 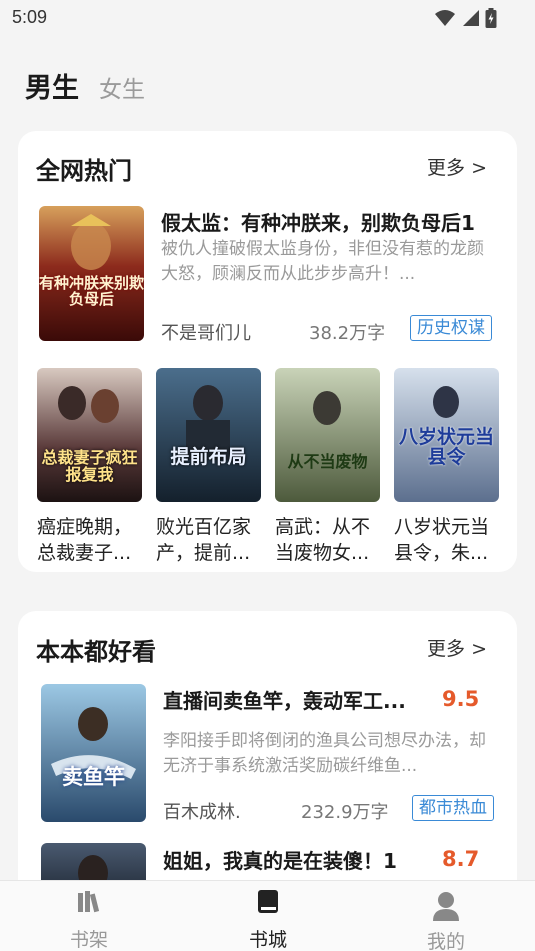 I want to click on book-score: 8.7, so click(x=461, y=859).